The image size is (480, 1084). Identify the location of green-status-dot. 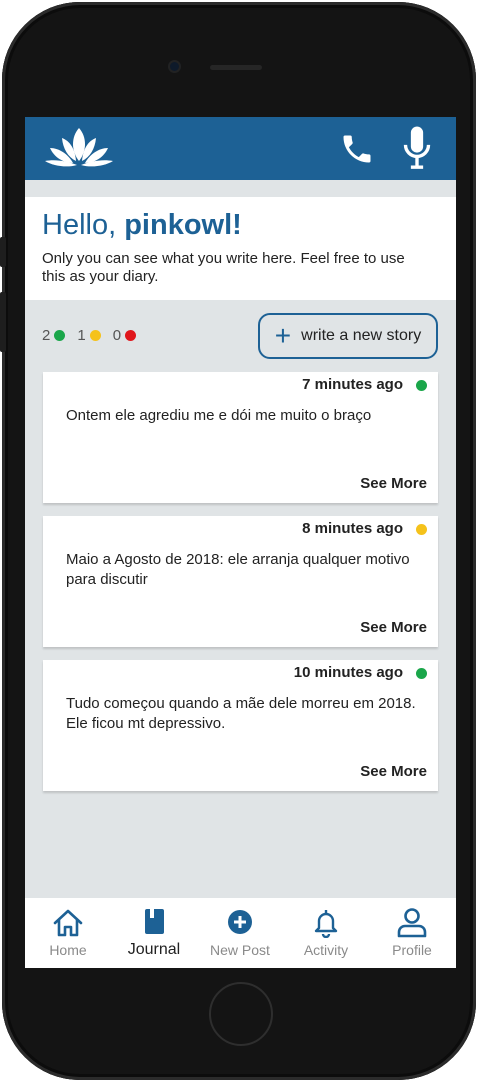
(60, 335).